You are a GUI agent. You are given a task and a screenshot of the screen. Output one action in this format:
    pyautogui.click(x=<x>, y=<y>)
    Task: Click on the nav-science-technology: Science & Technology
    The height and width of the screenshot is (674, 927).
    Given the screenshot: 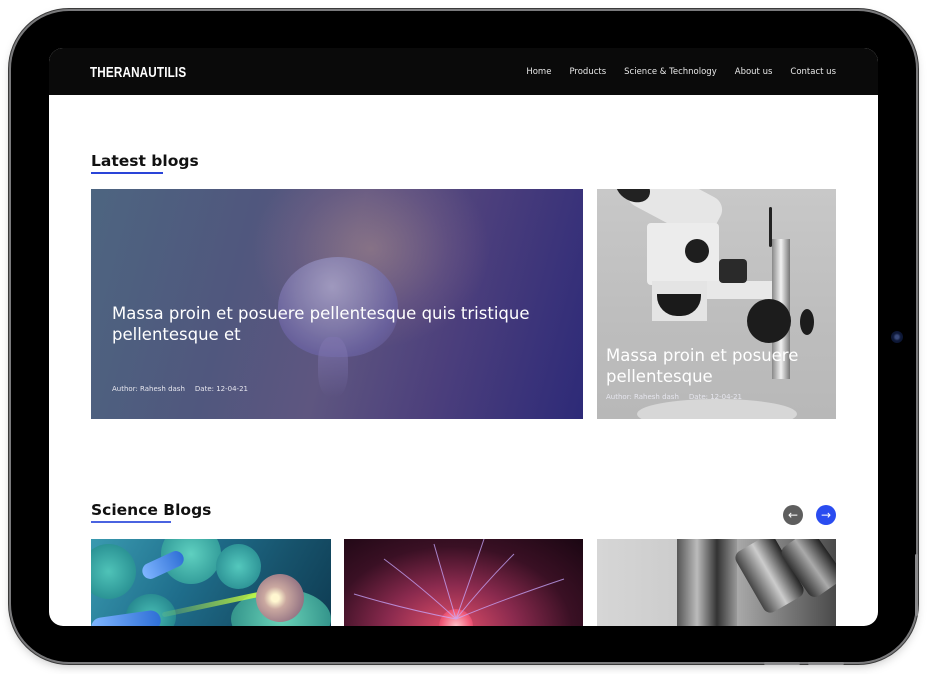 What is the action you would take?
    pyautogui.click(x=670, y=72)
    